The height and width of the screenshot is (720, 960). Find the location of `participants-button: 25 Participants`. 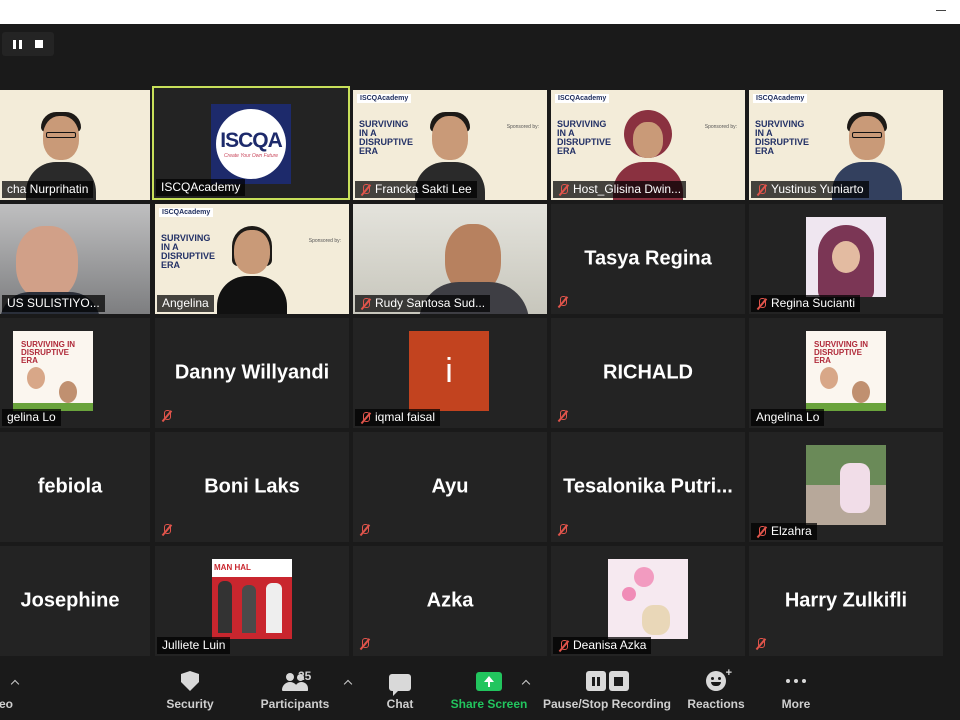

participants-button: 25 Participants is located at coordinates (295, 690).